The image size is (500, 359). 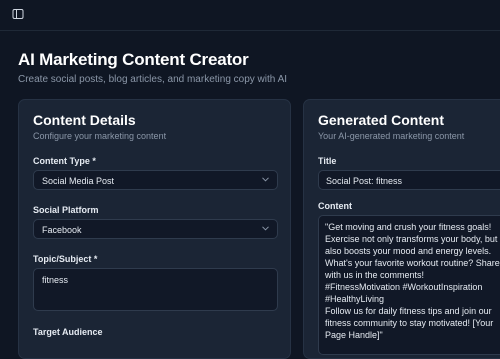 What do you see at coordinates (64, 161) in the screenshot?
I see `content-type-label: Content Type *` at bounding box center [64, 161].